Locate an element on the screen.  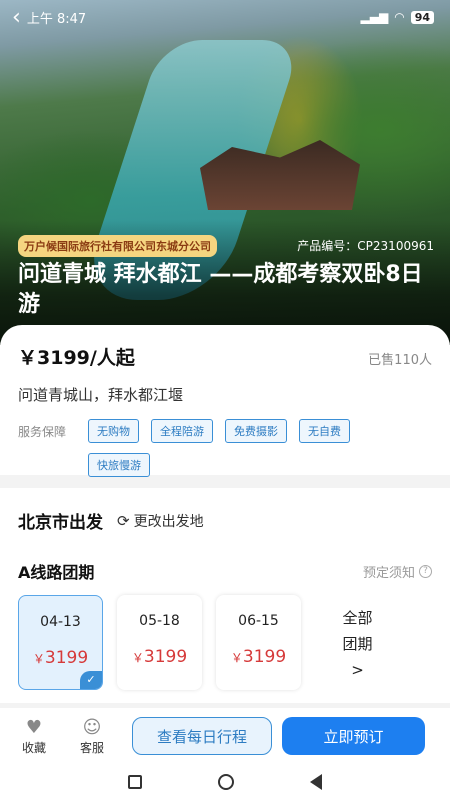
booking-note-link: 预定须知 ? is located at coordinates (397, 571).